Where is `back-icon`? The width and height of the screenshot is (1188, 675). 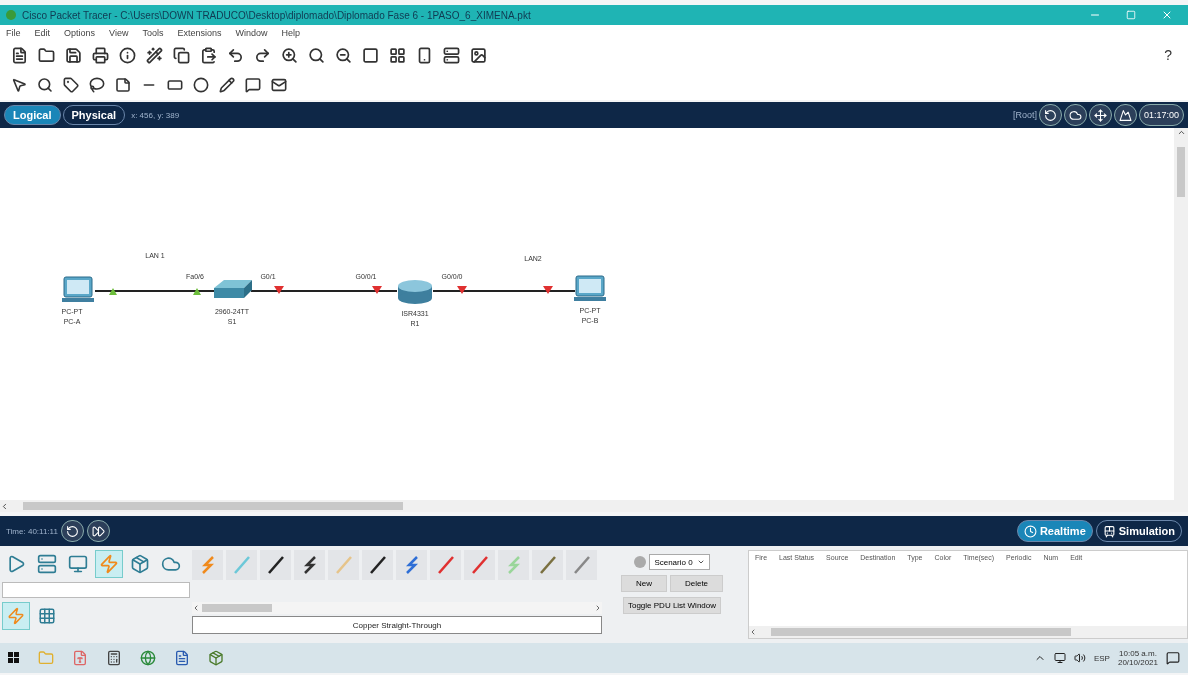 back-icon is located at coordinates (1050, 115).